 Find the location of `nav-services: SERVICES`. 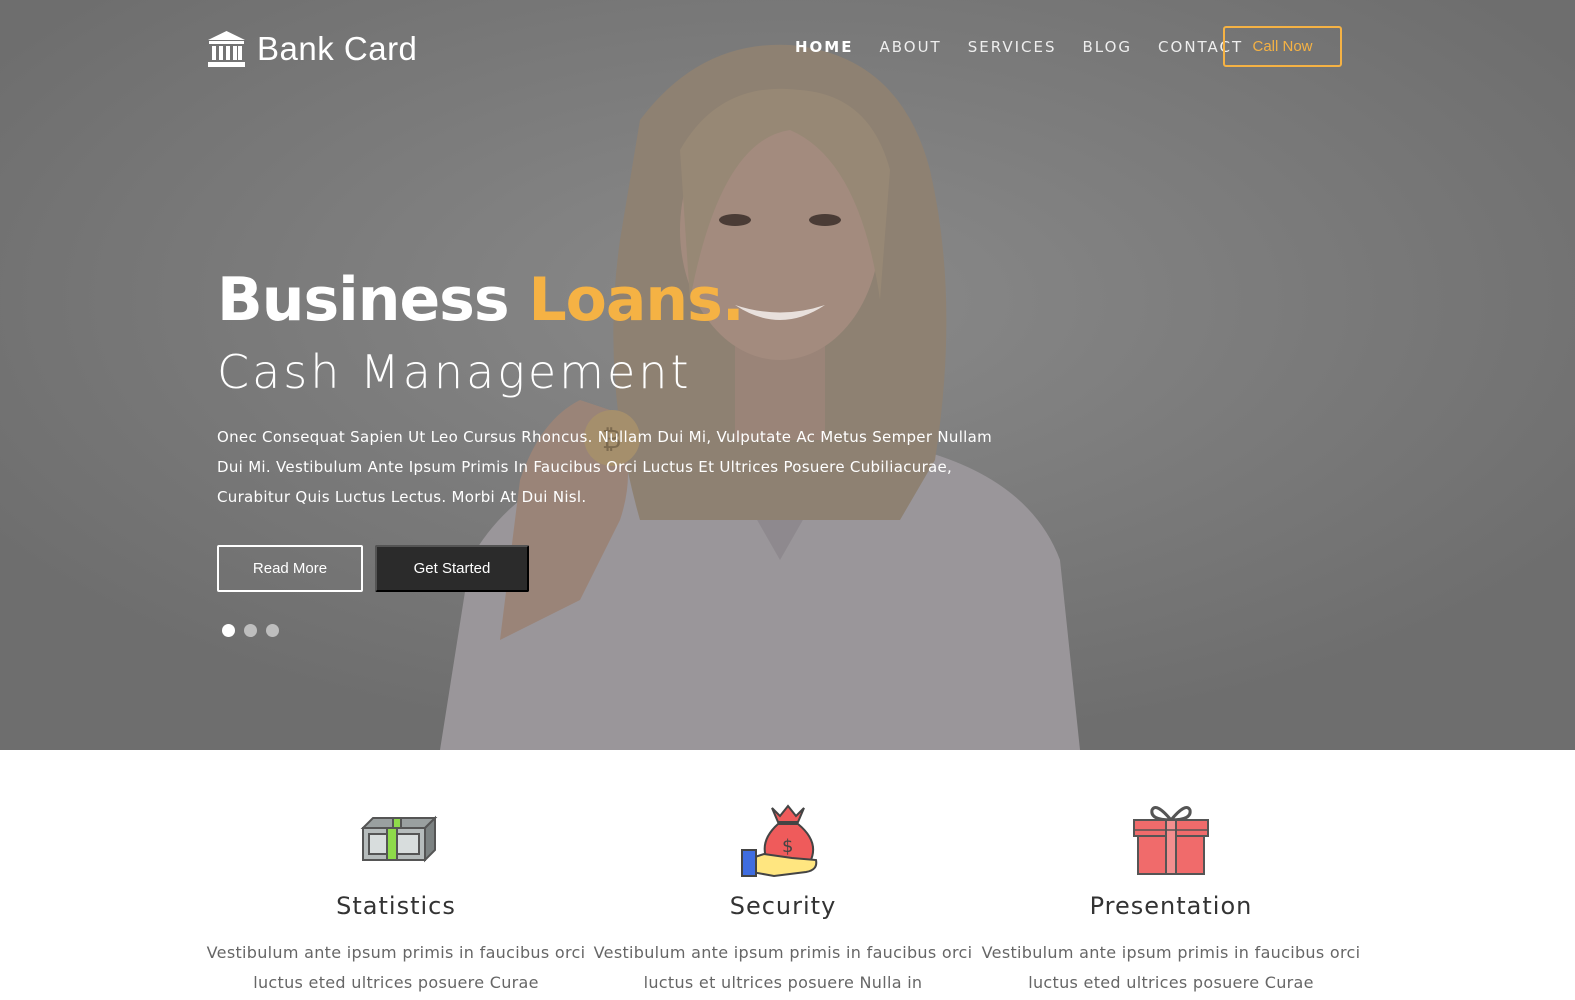

nav-services: SERVICES is located at coordinates (1012, 47).